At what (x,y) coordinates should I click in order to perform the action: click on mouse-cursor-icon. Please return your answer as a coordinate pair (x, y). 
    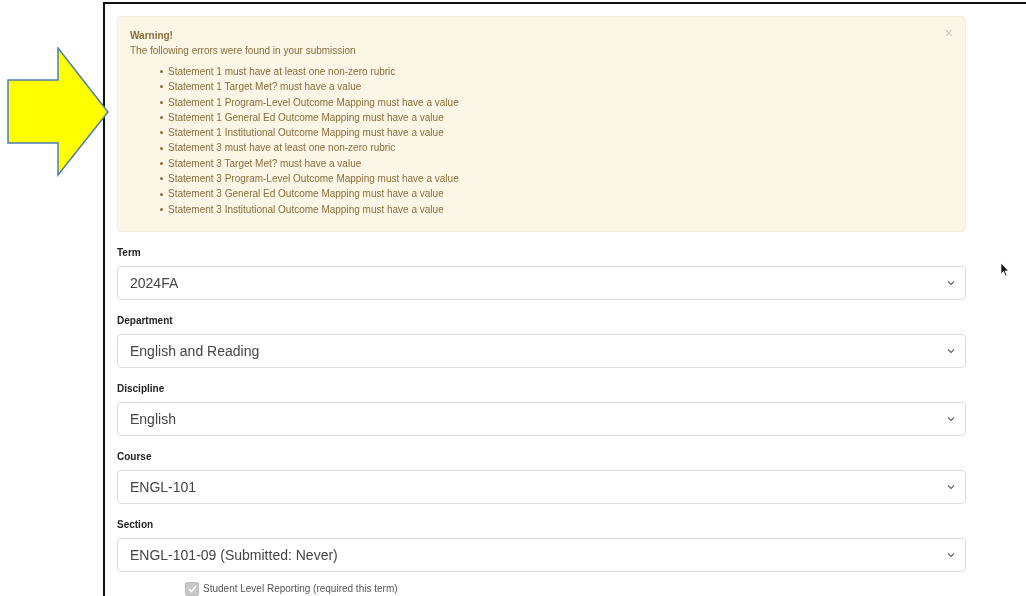
    Looking at the image, I should click on (1005, 269).